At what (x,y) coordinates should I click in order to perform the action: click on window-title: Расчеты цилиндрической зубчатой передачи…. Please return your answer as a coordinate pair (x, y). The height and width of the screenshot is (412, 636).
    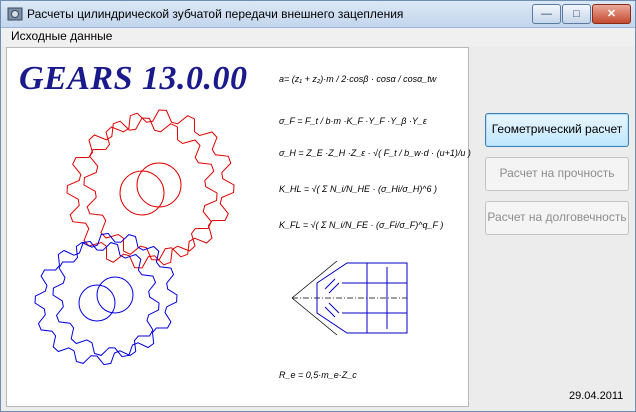
    Looking at the image, I should click on (215, 14).